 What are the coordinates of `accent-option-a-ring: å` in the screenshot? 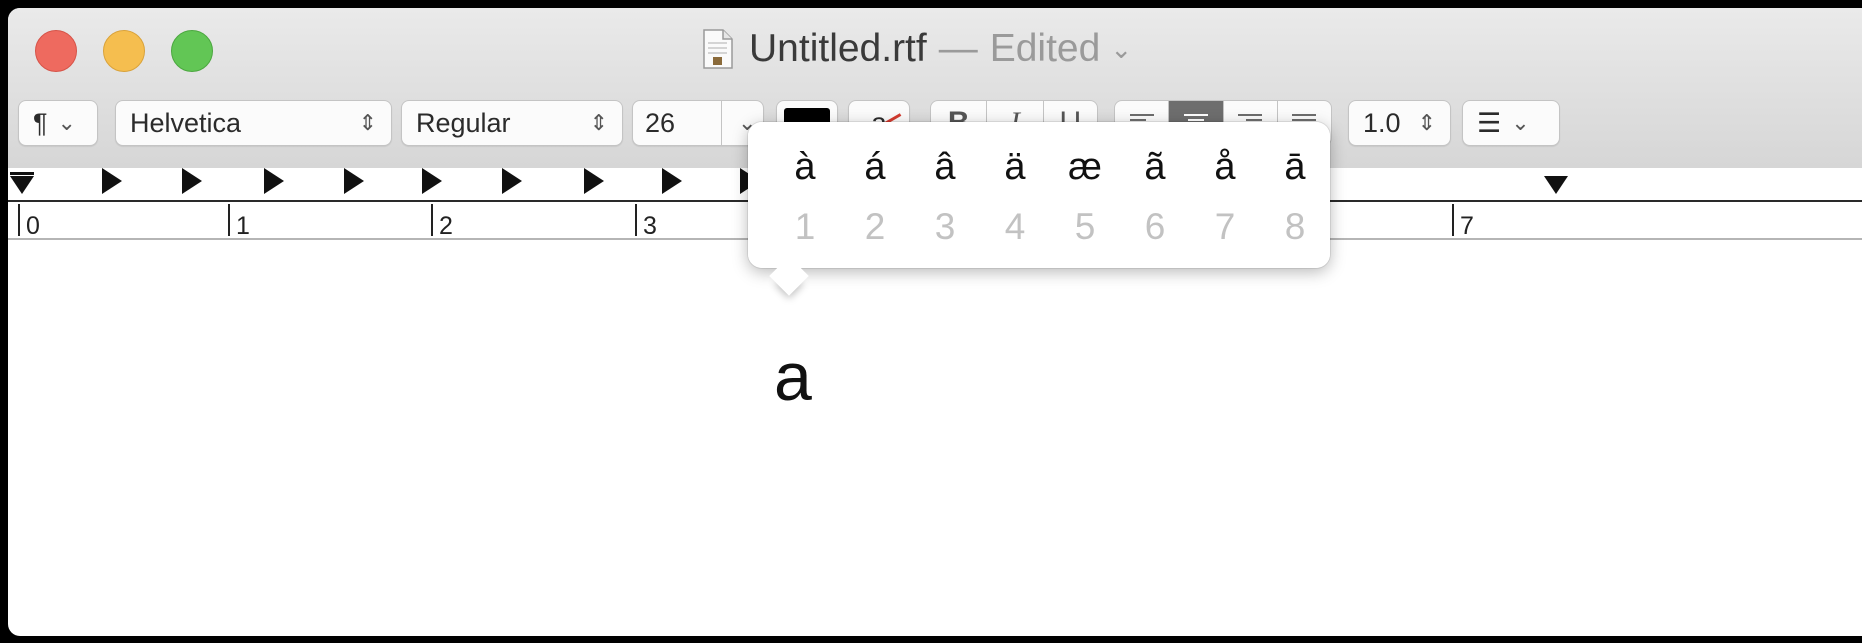 It's located at (1225, 167).